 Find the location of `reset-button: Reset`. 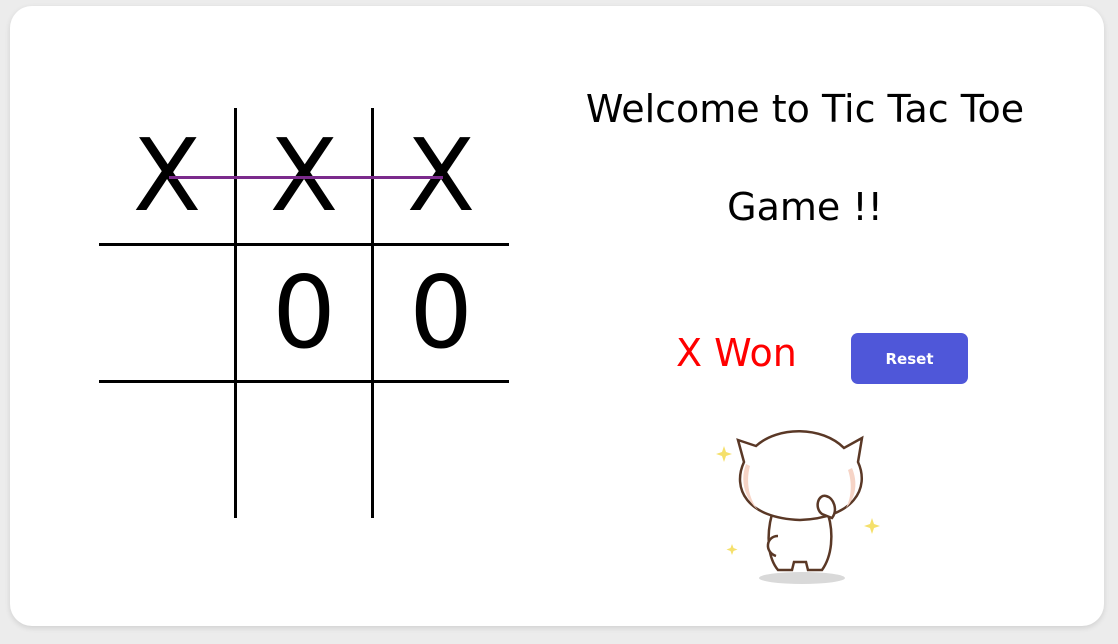

reset-button: Reset is located at coordinates (909, 358).